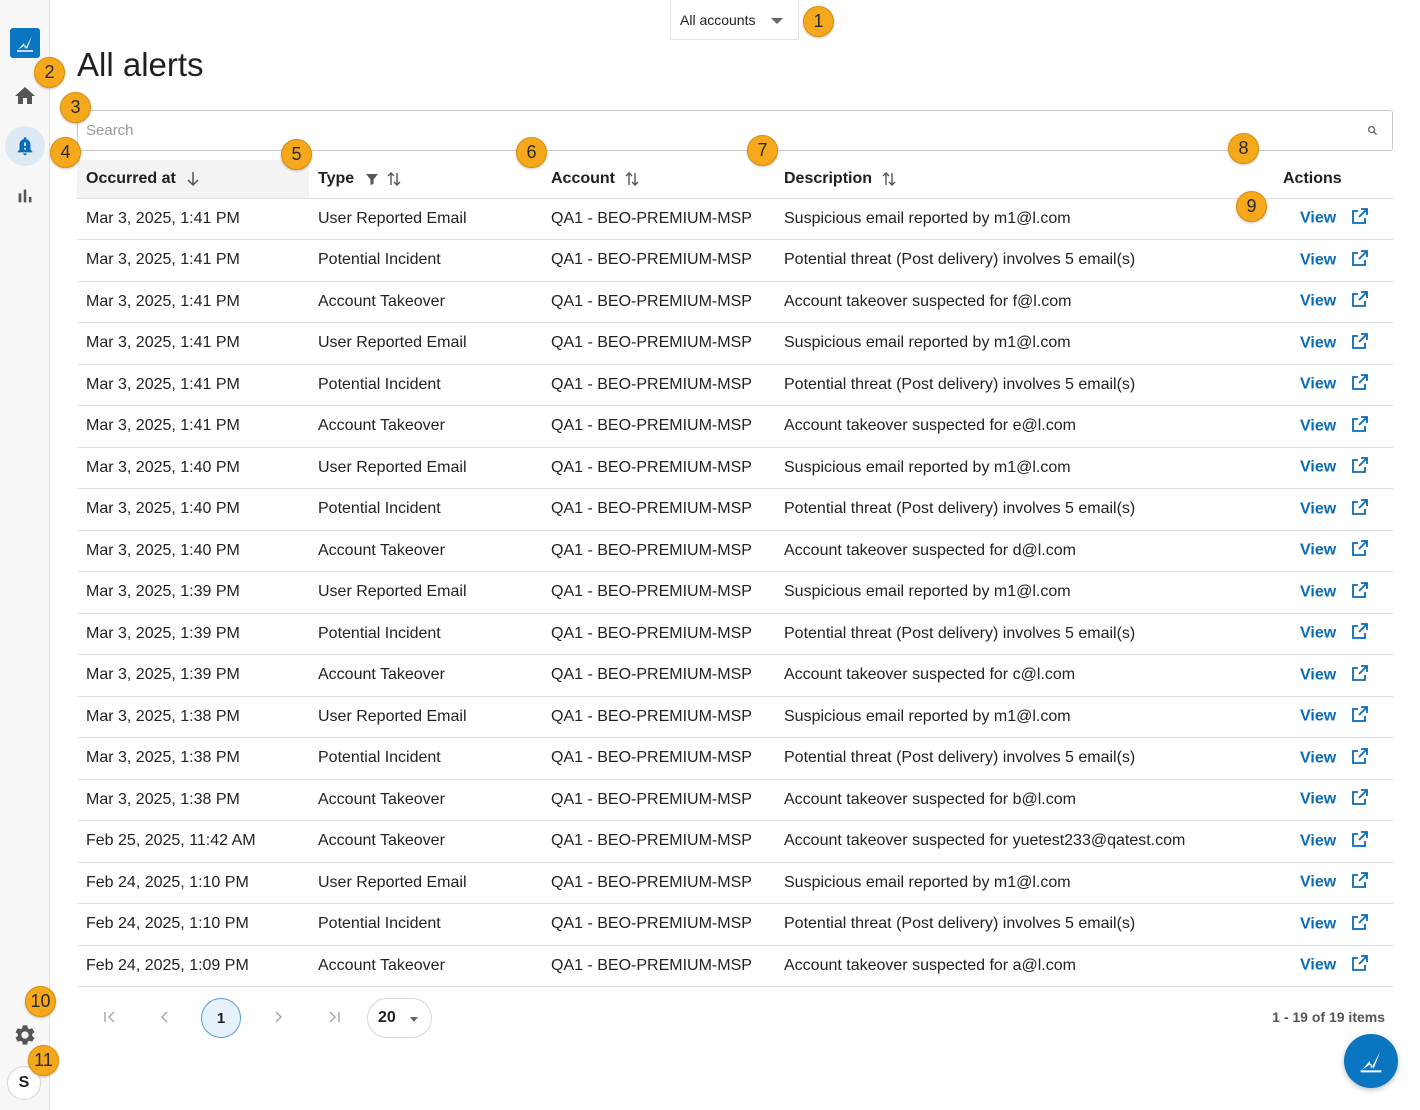  What do you see at coordinates (399, 1018) in the screenshot?
I see `page-size-select: 20` at bounding box center [399, 1018].